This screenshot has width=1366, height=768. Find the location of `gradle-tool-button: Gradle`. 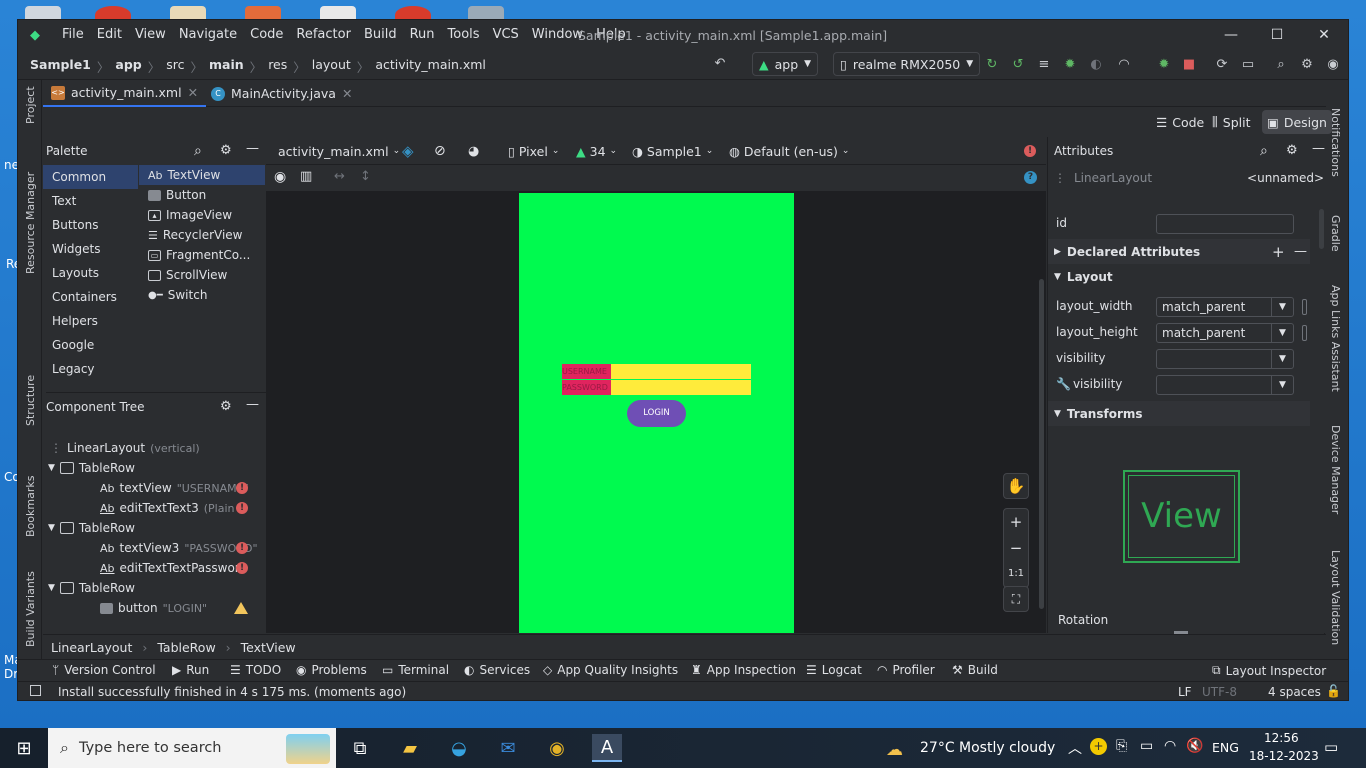

gradle-tool-button: Gradle is located at coordinates (1335, 233).